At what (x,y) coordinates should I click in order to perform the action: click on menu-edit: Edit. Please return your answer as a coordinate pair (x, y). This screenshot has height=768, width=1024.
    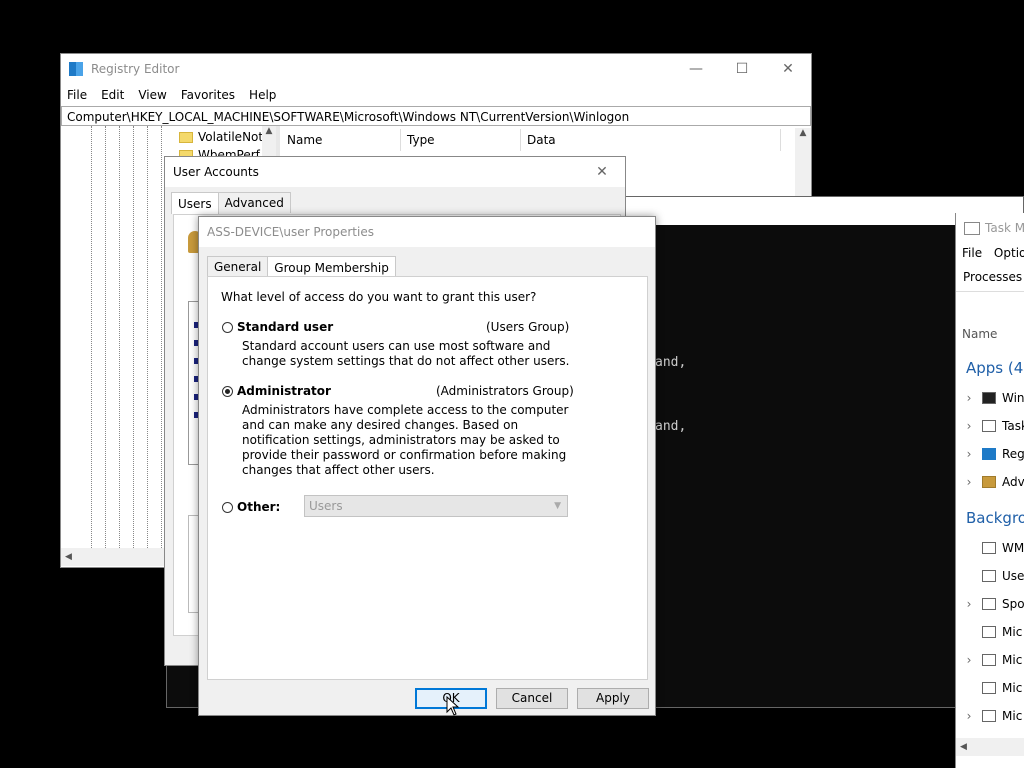
    Looking at the image, I should click on (112, 95).